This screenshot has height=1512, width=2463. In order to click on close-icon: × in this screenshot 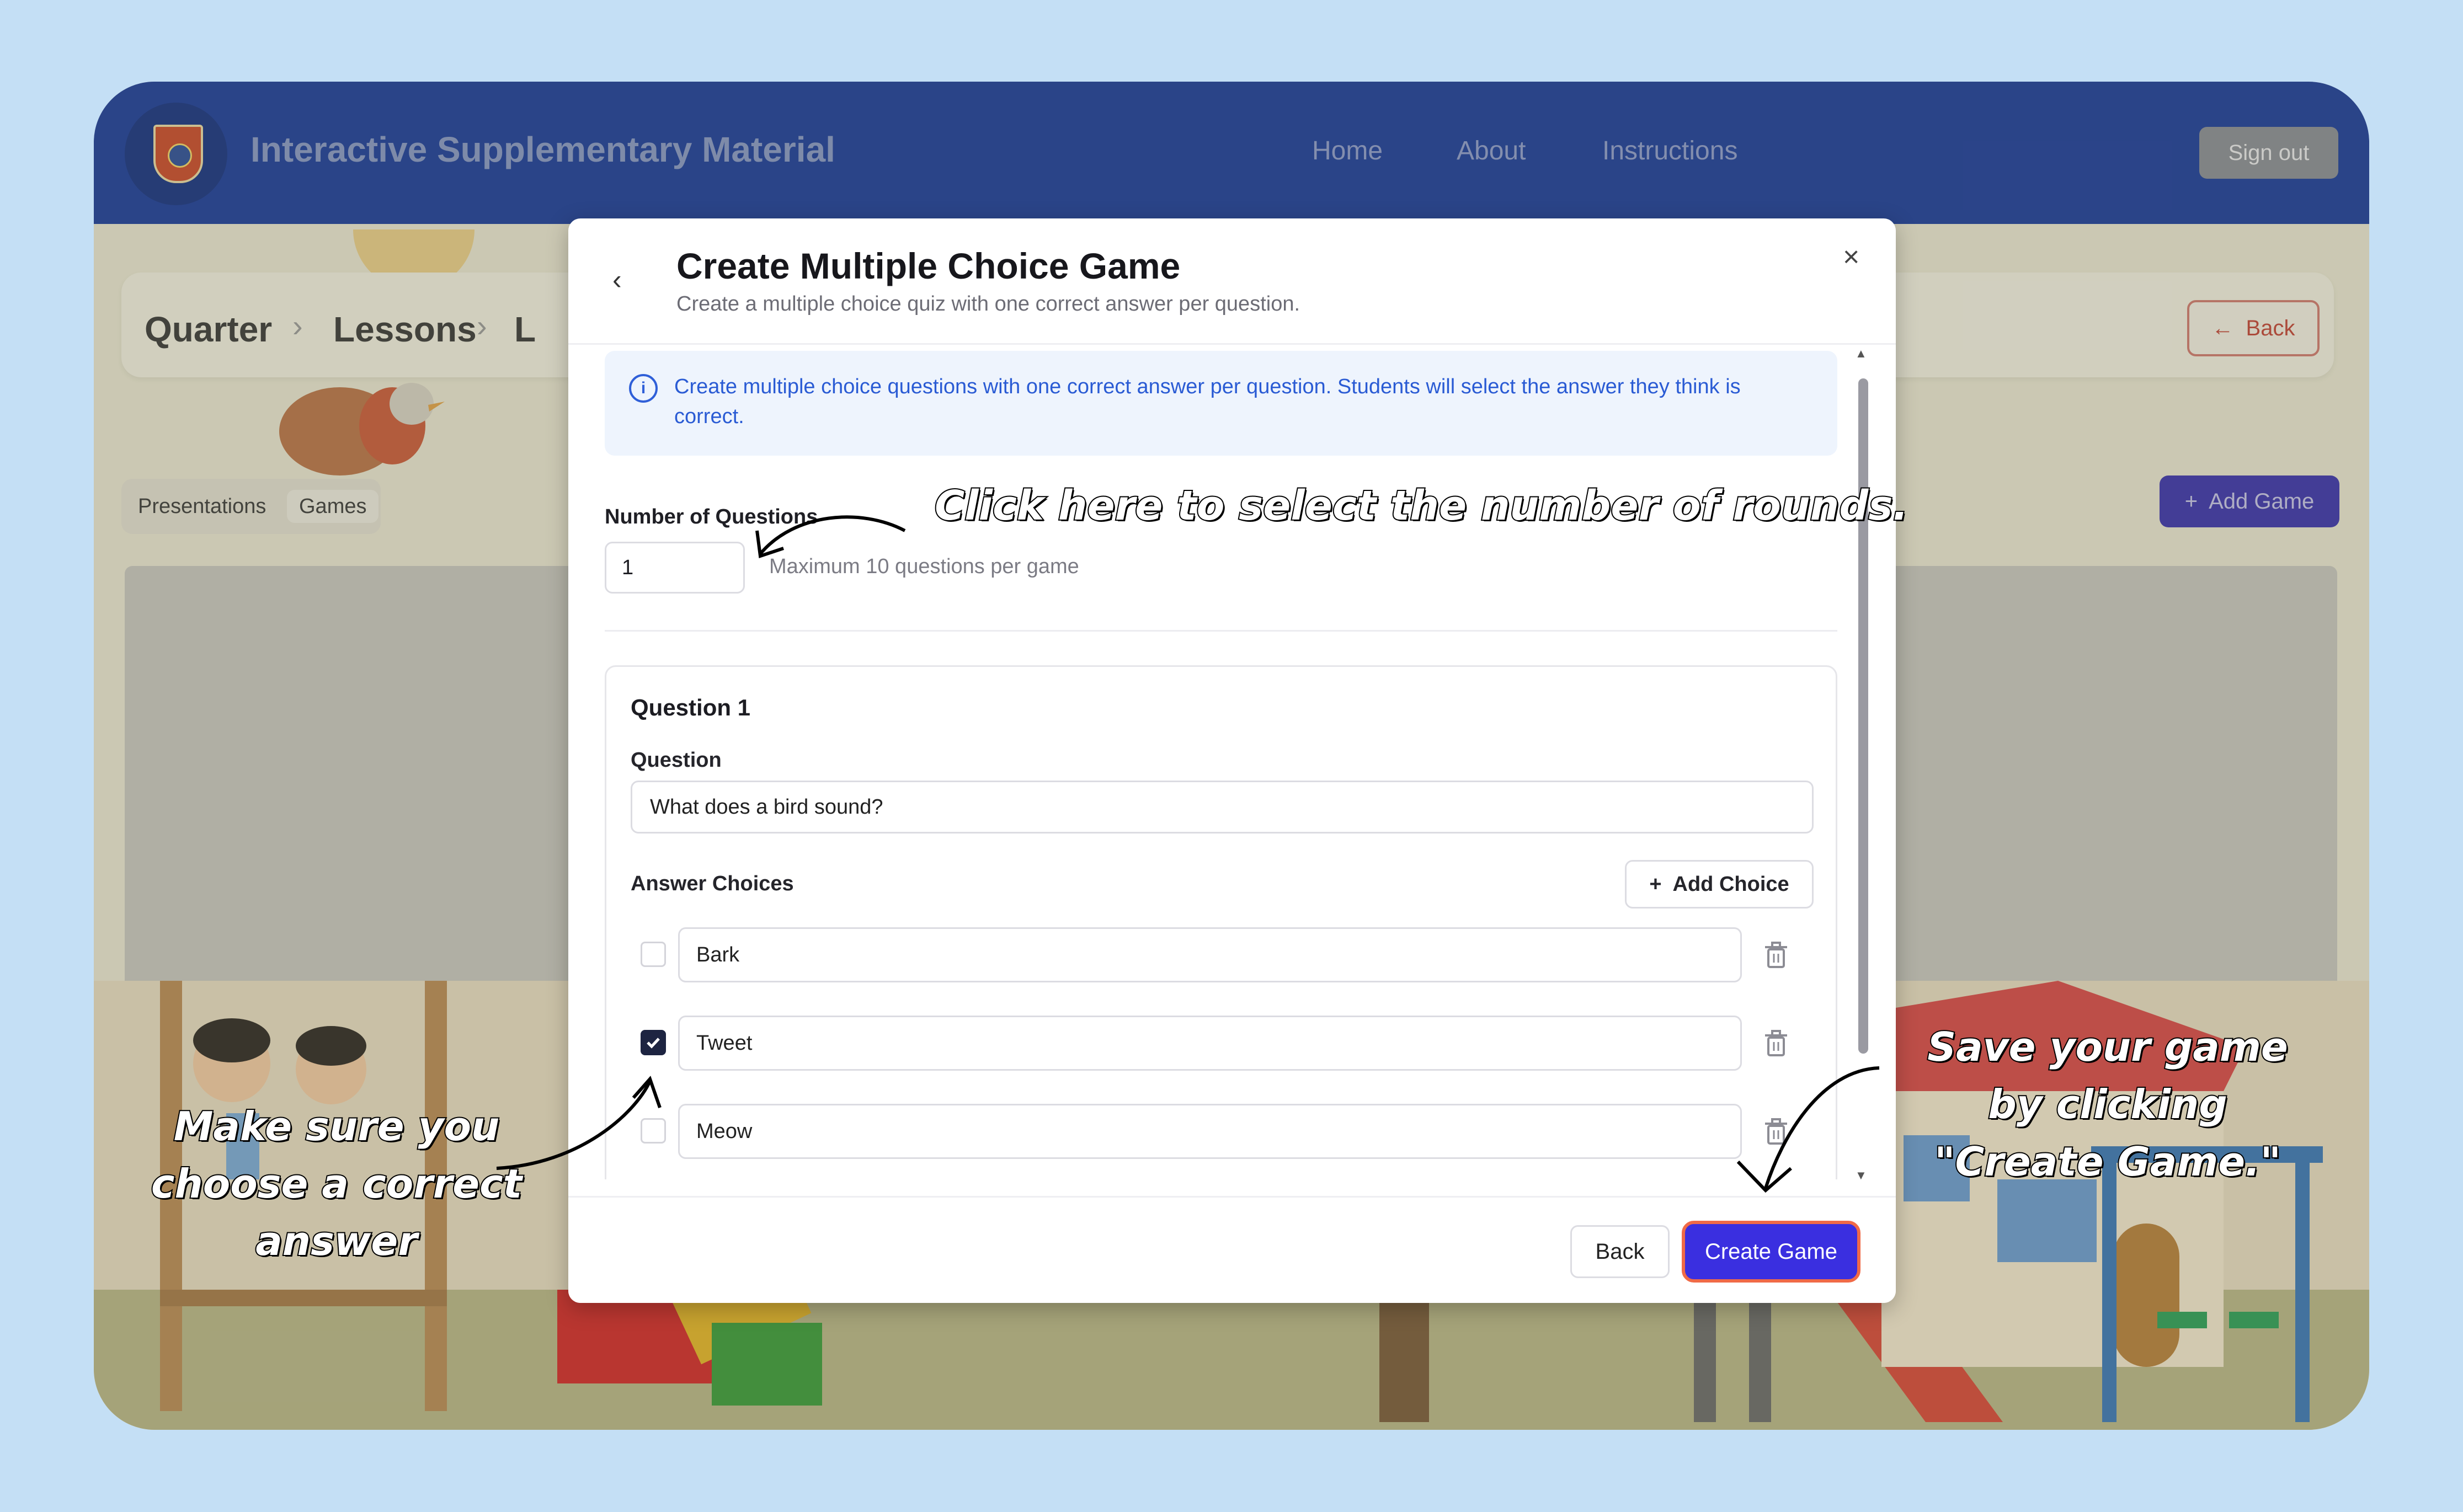, I will do `click(1851, 257)`.